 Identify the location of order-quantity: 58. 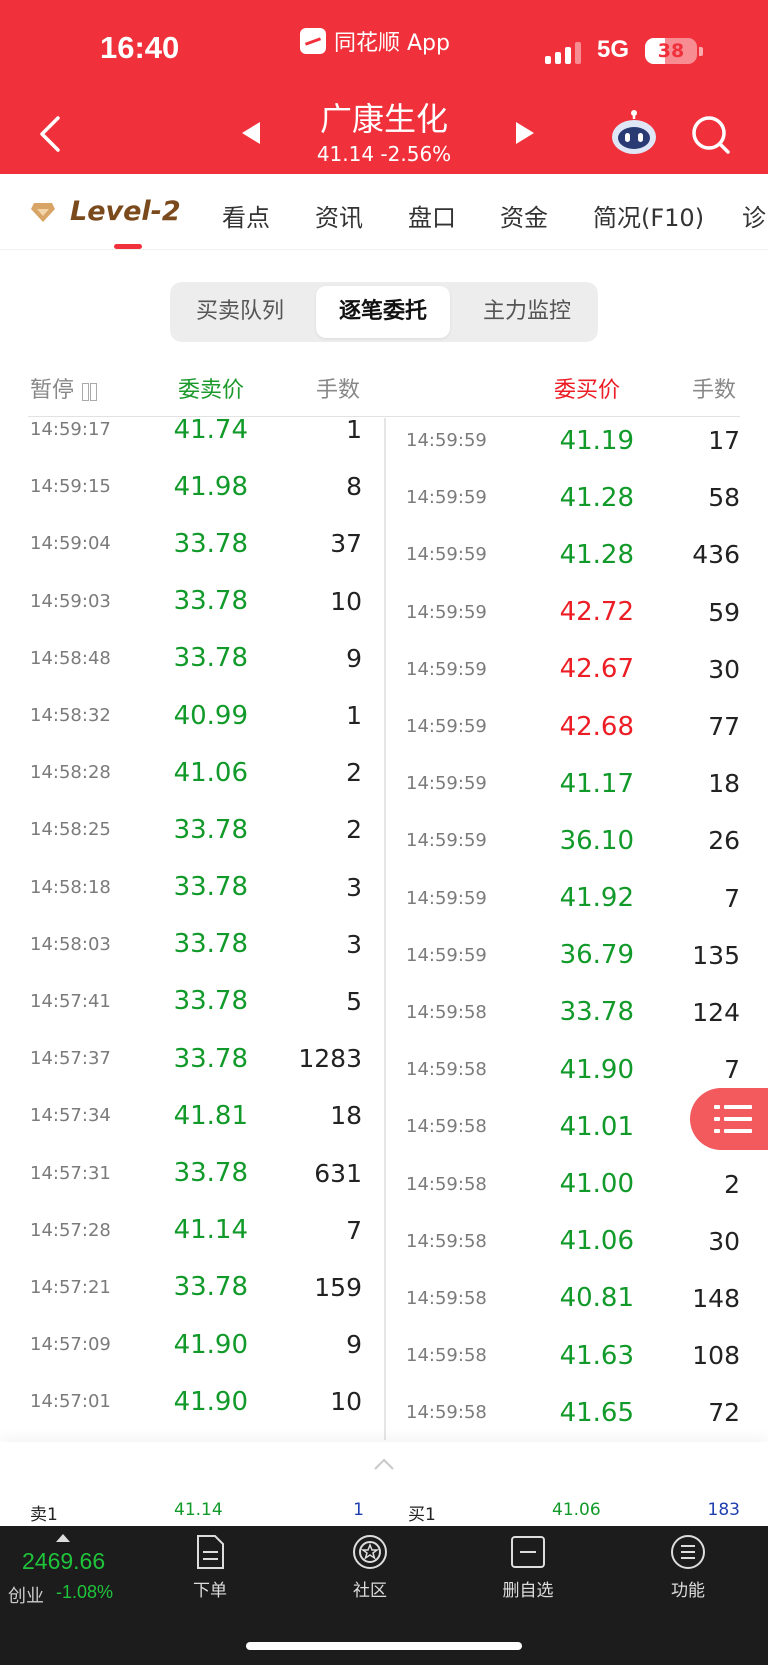
(724, 498).